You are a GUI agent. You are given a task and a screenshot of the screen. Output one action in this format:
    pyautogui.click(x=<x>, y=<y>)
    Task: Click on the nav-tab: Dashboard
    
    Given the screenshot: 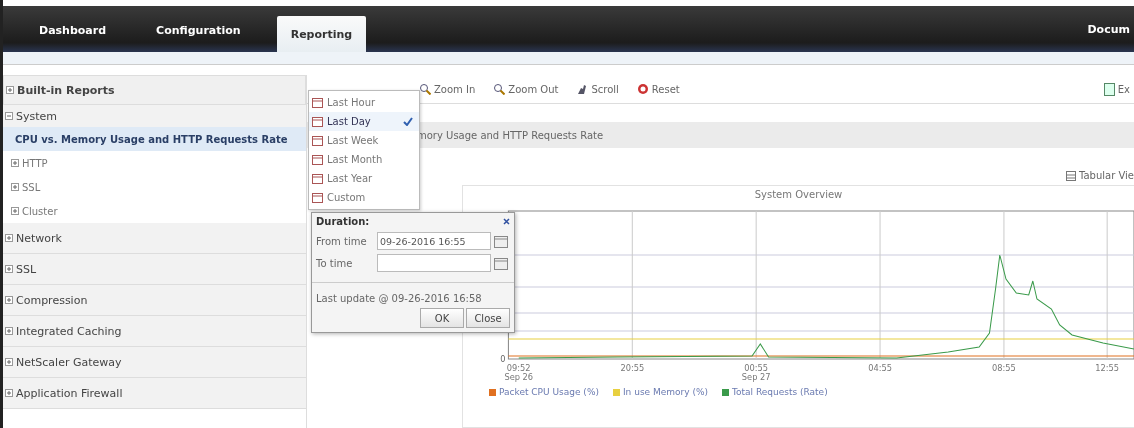 What is the action you would take?
    pyautogui.click(x=73, y=30)
    